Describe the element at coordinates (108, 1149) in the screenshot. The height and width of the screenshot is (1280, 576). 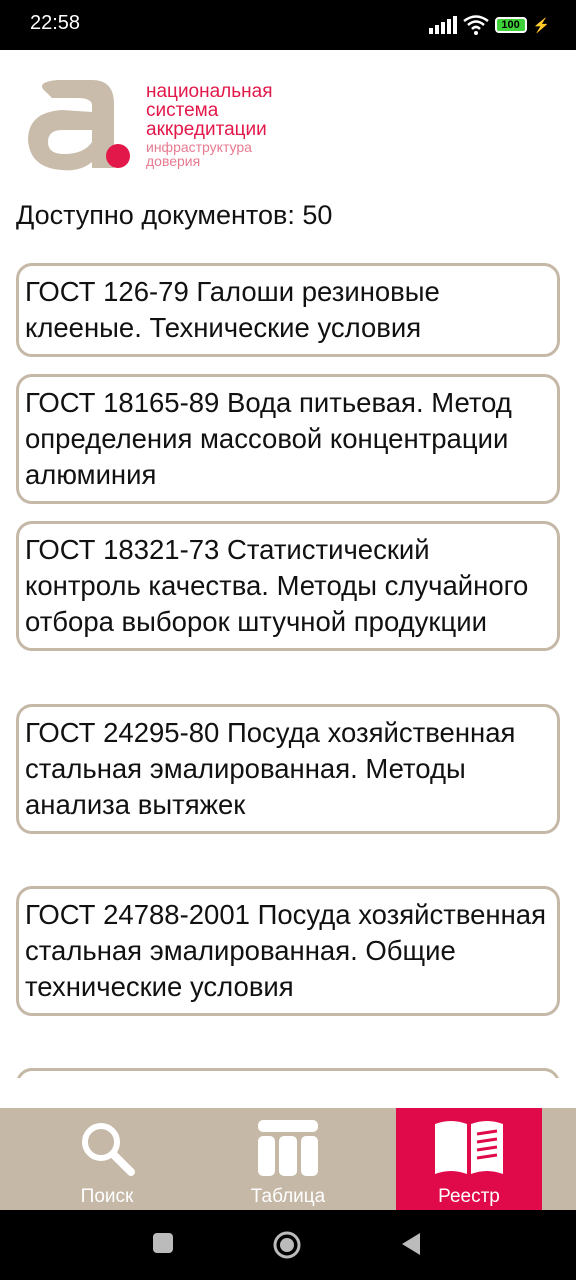
I see `search-icon` at that location.